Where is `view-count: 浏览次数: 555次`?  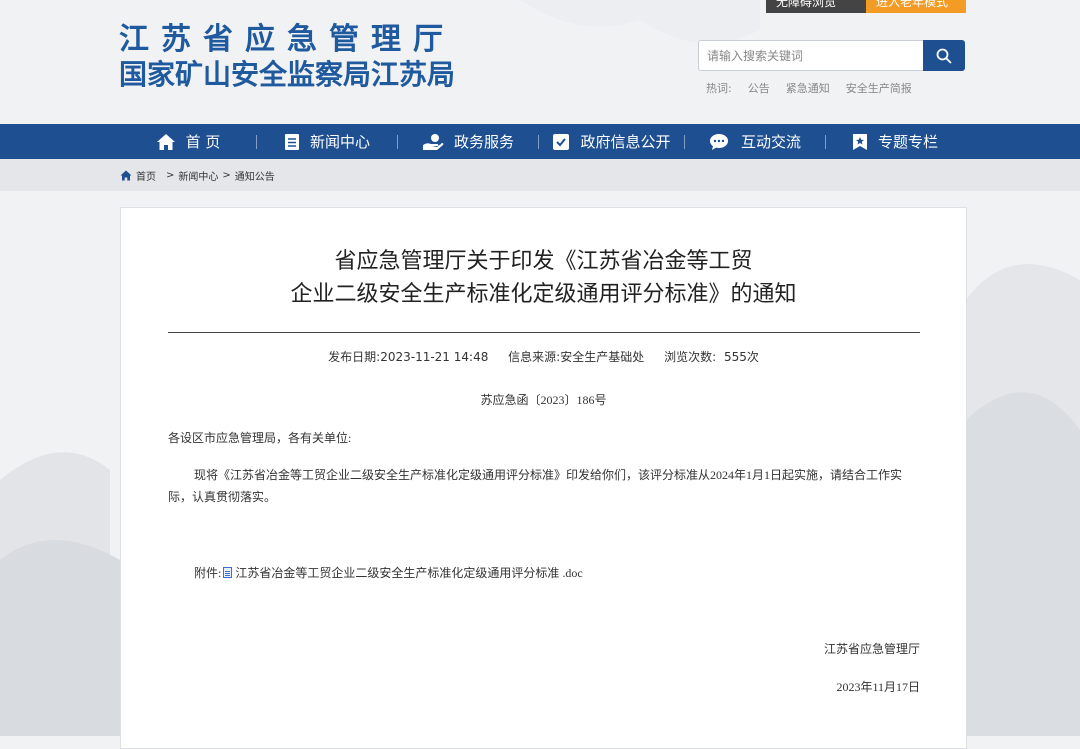 view-count: 浏览次数: 555次 is located at coordinates (711, 357).